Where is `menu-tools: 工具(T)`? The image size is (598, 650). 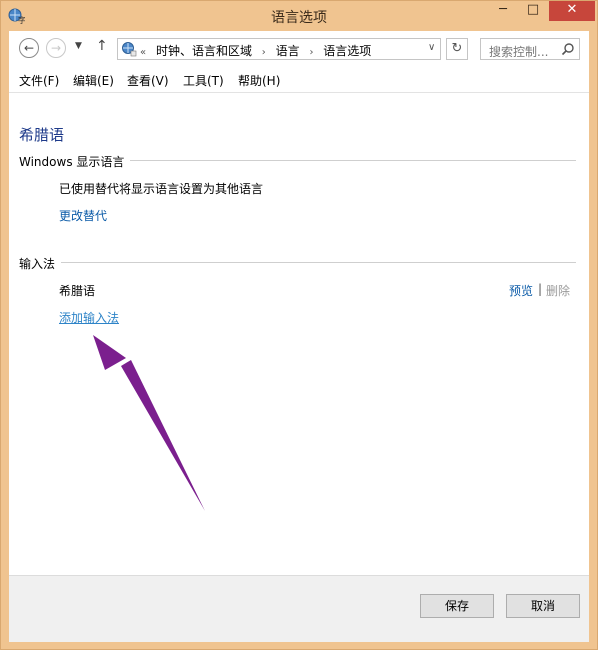 menu-tools: 工具(T) is located at coordinates (203, 80).